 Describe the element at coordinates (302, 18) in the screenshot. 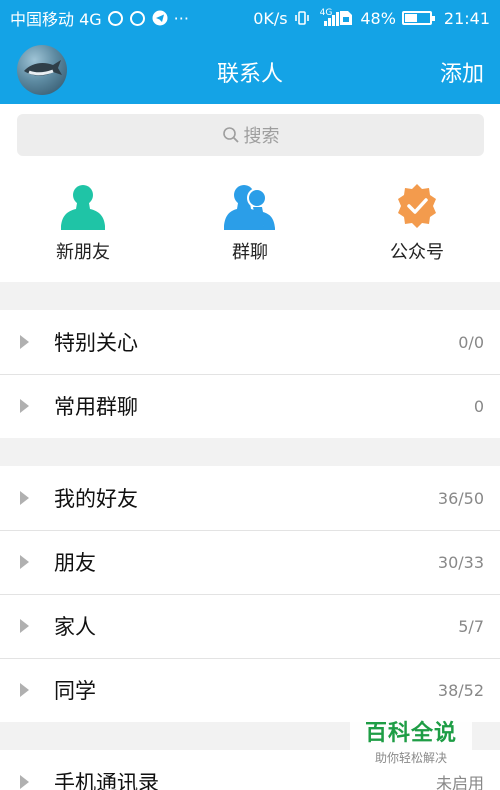

I see `vibrate-icon` at that location.